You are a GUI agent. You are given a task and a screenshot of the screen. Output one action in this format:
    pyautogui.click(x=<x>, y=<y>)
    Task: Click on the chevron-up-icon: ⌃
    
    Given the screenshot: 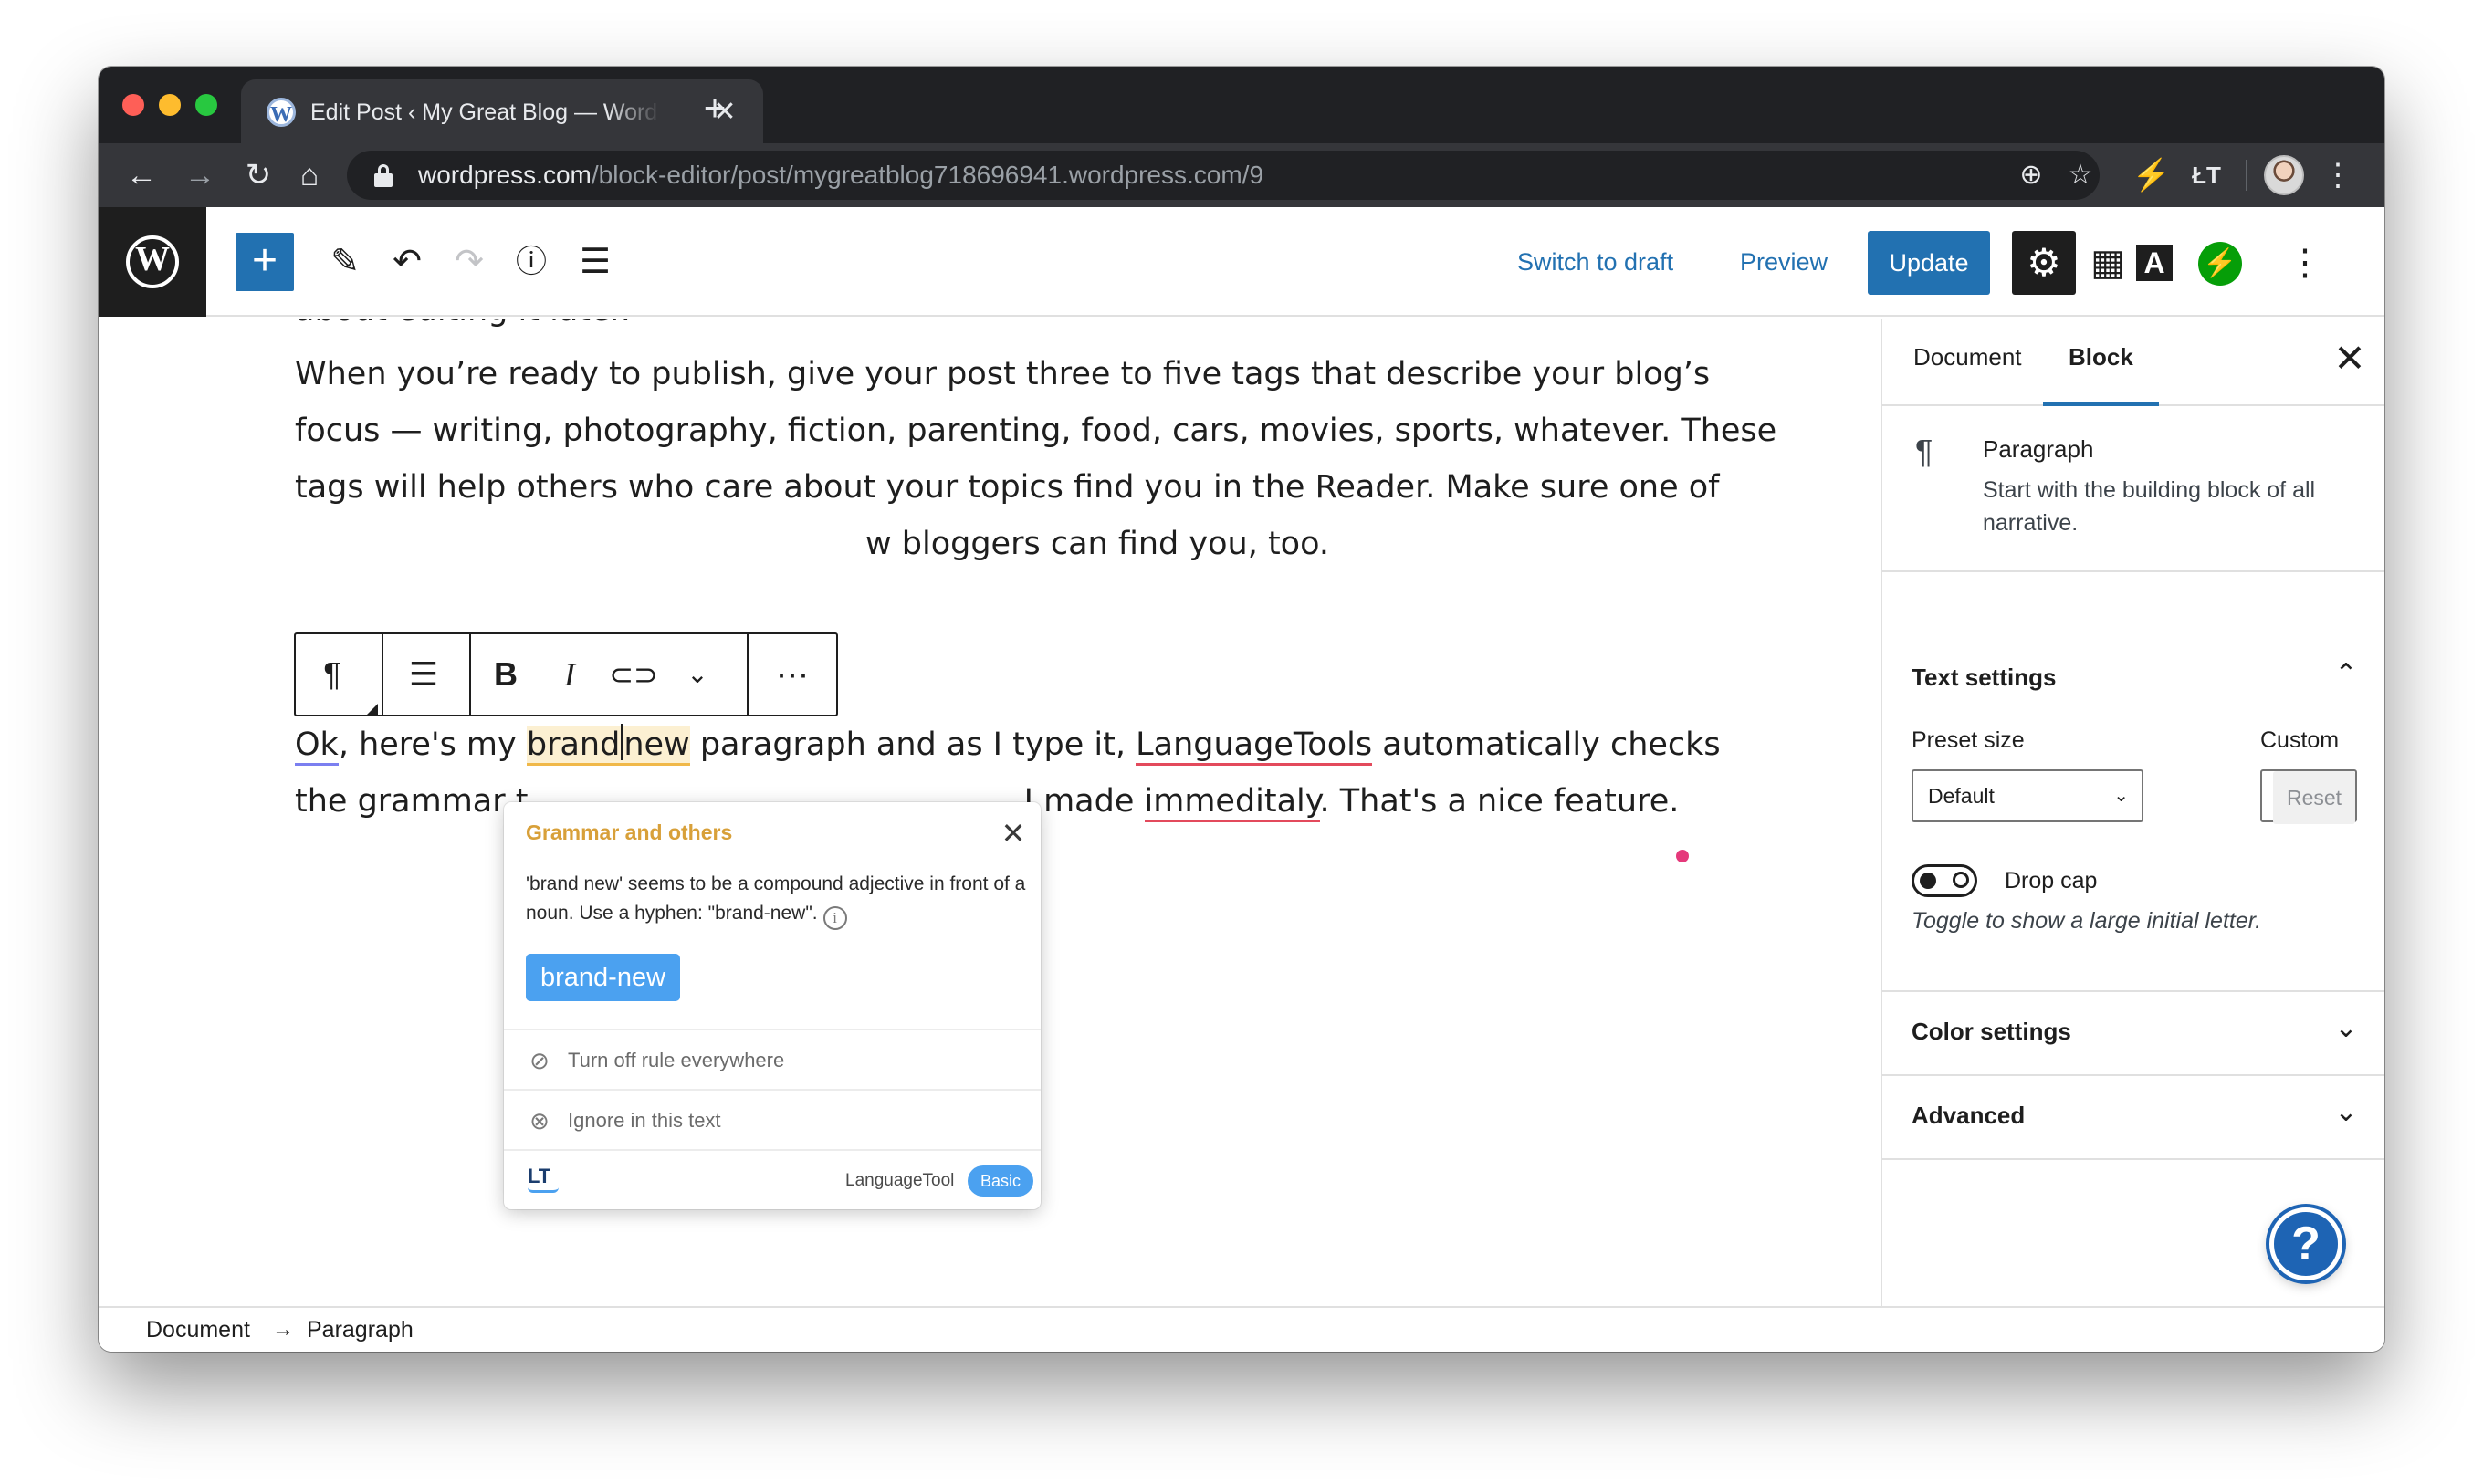 What is the action you would take?
    pyautogui.click(x=2346, y=674)
    